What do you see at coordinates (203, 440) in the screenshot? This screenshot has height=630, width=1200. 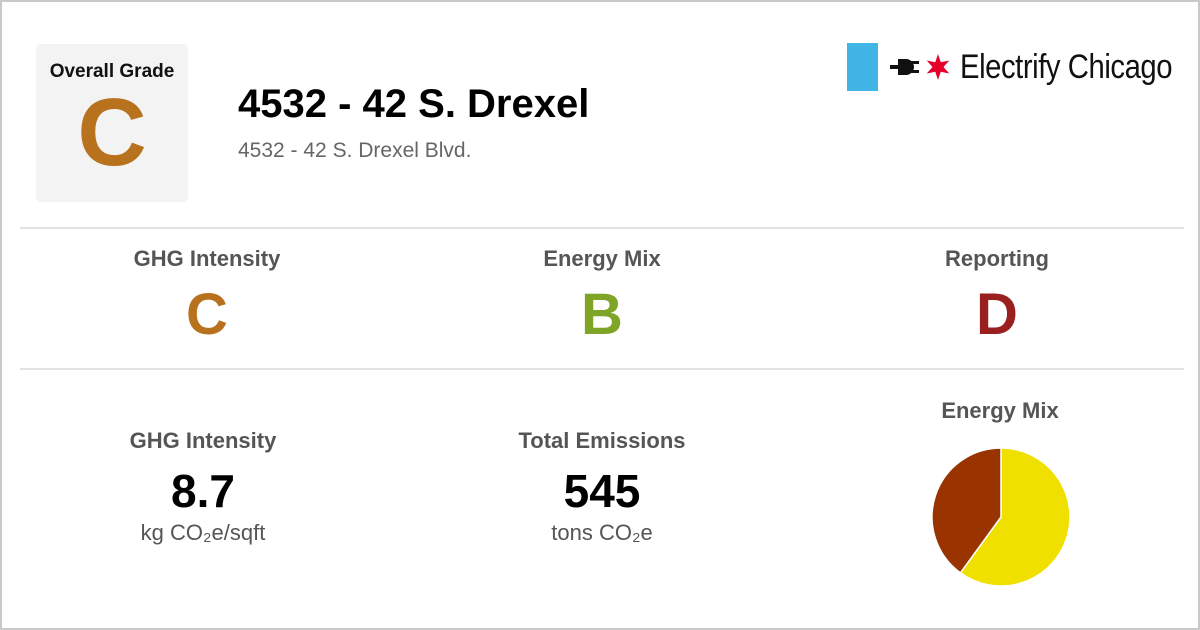 I see `stat-label: GHG Intensity` at bounding box center [203, 440].